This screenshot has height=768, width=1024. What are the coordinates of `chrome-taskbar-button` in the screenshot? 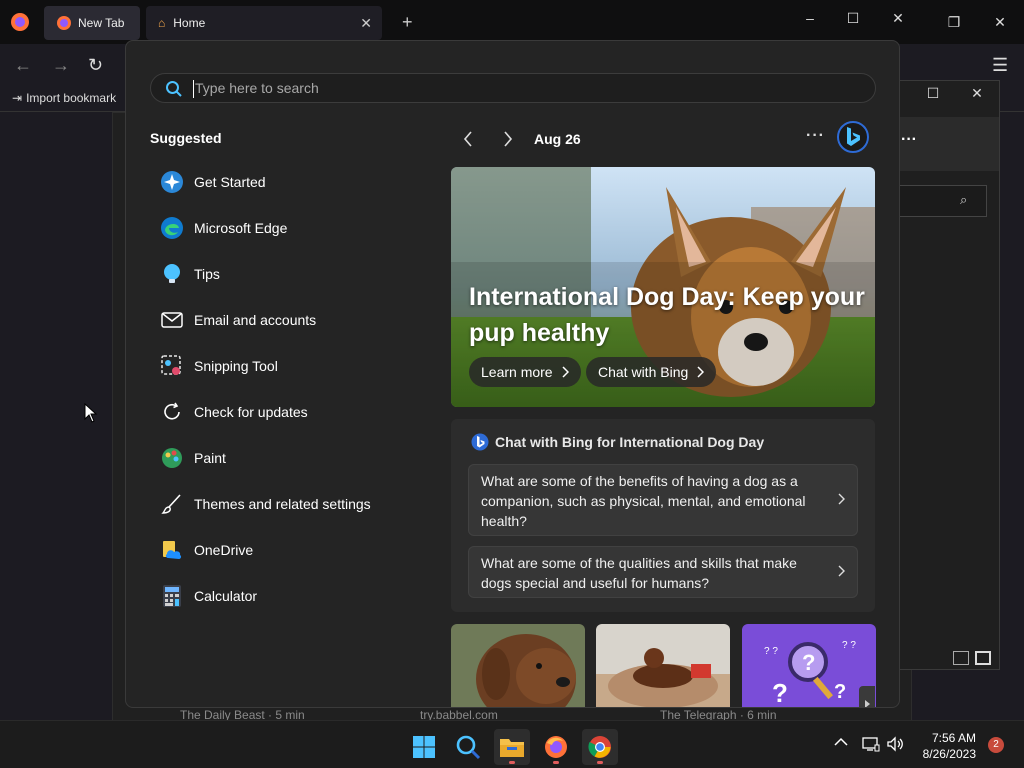 It's located at (600, 747).